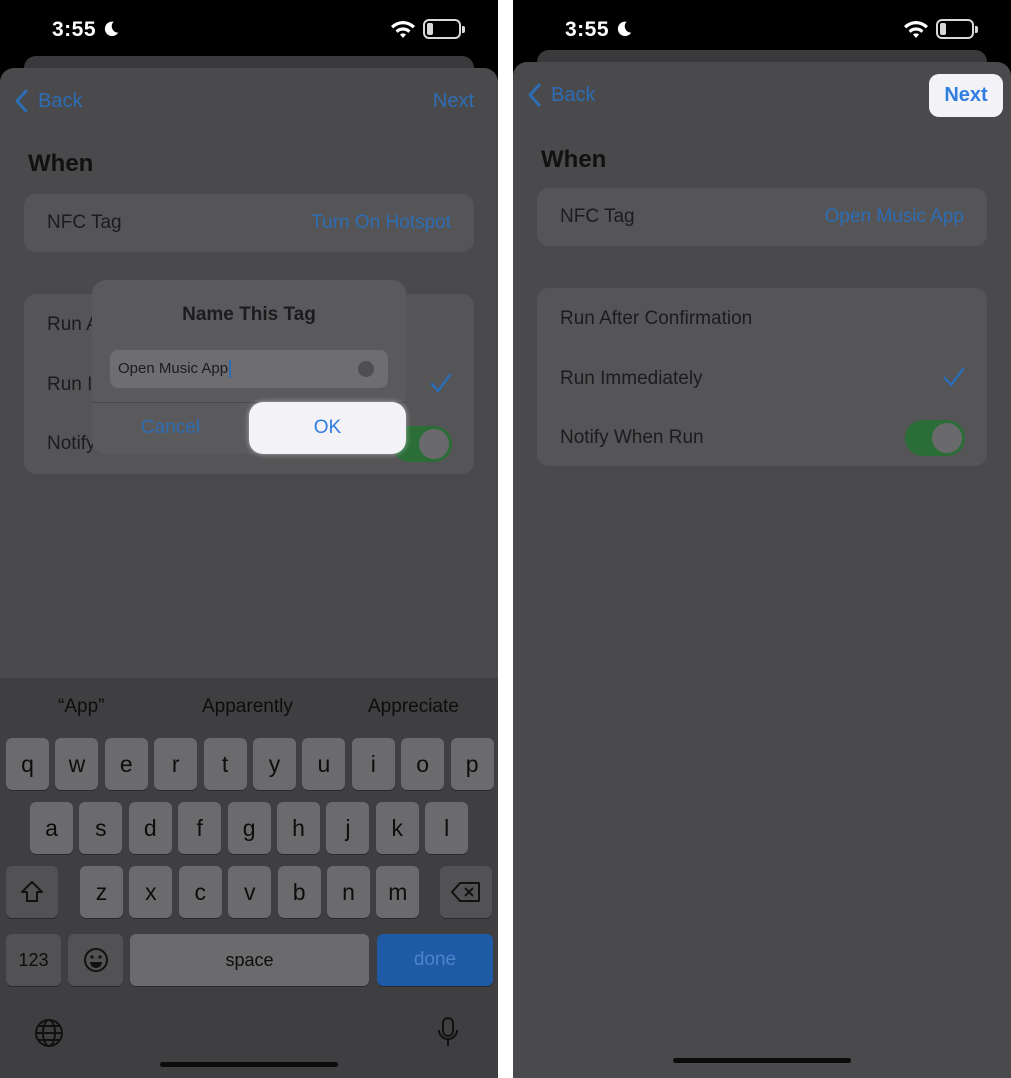  I want to click on key-o: o, so click(423, 764).